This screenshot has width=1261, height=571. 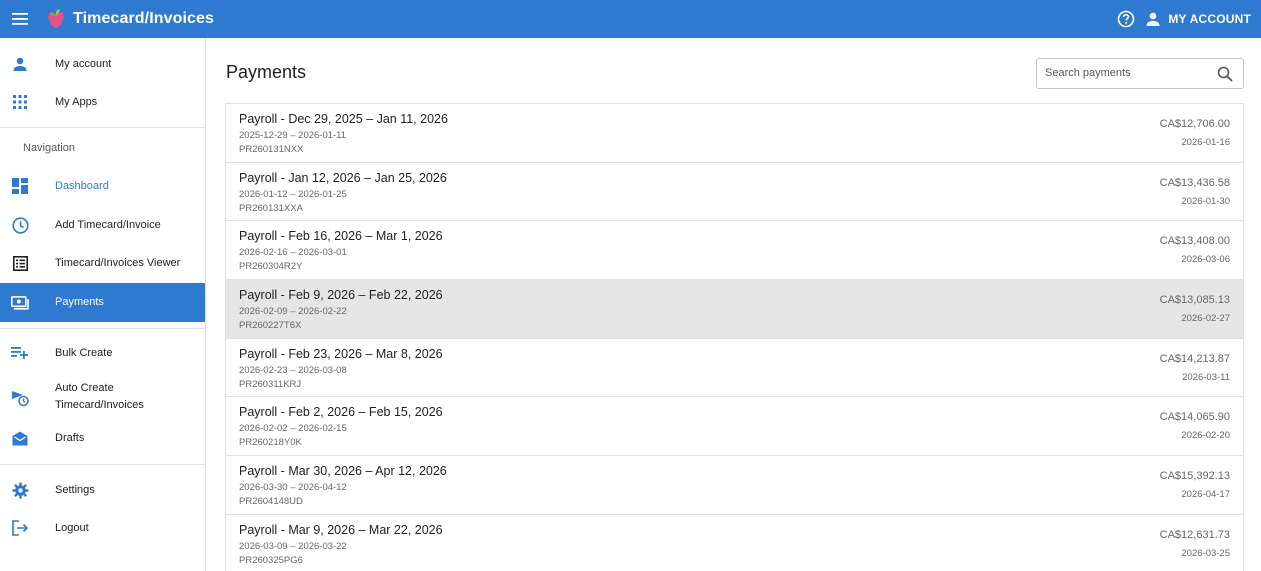 I want to click on sidebar-item-settings: Settings, so click(x=102, y=490).